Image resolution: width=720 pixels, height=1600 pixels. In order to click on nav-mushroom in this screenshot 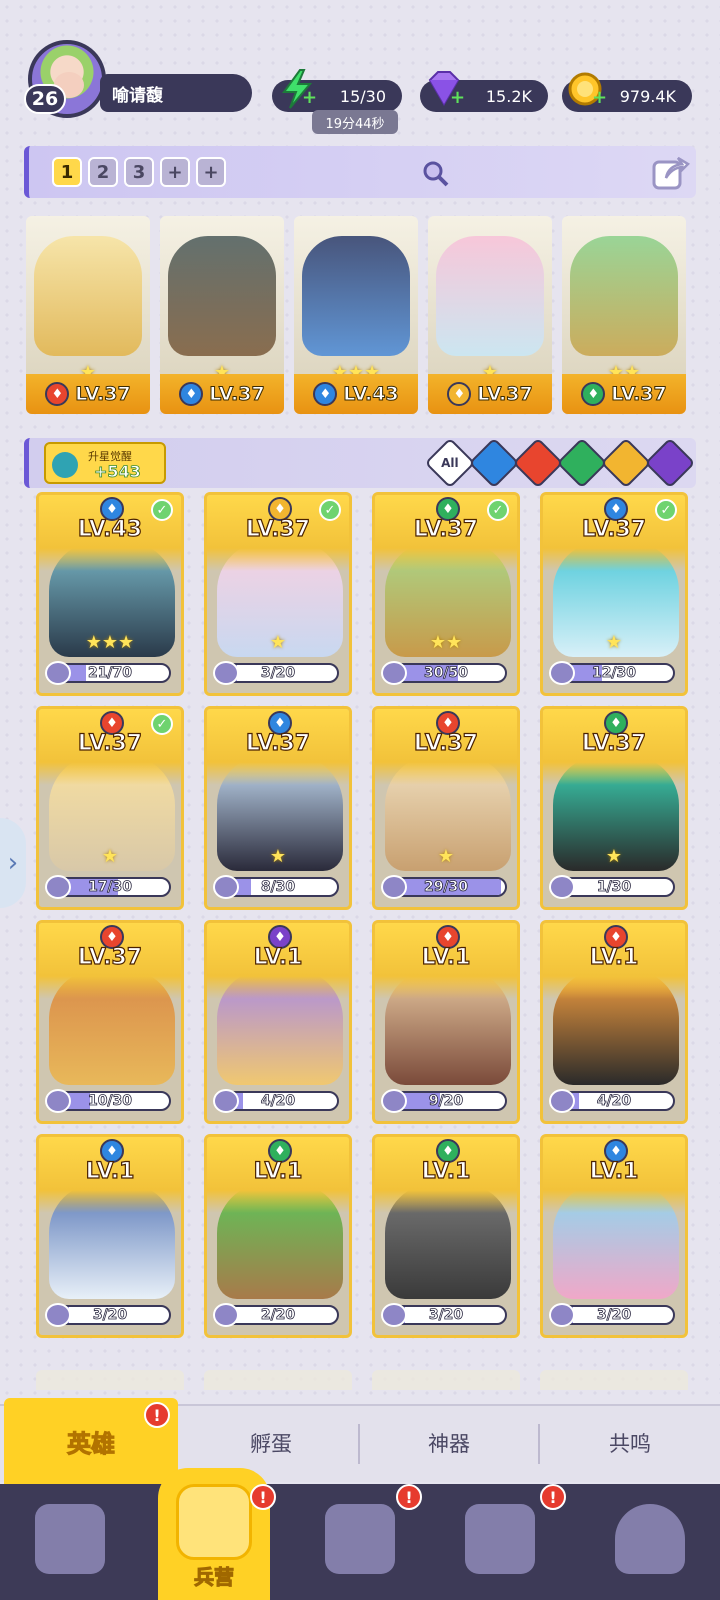, I will do `click(650, 1539)`.